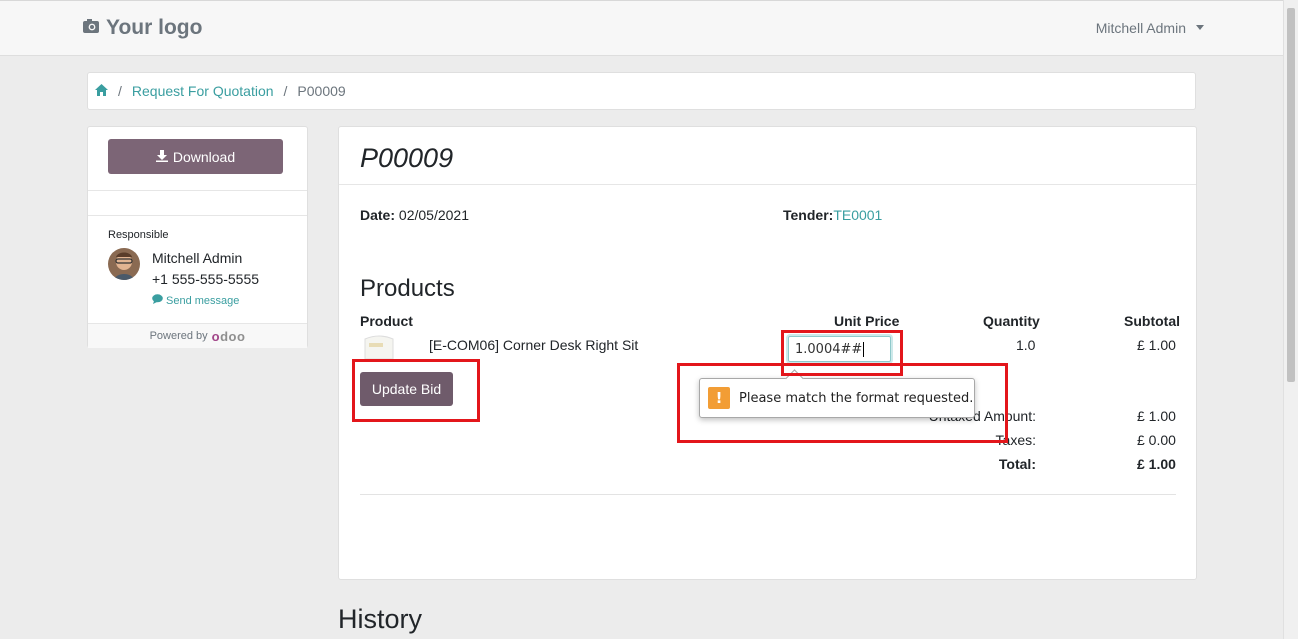 This screenshot has height=639, width=1298. Describe the element at coordinates (138, 235) in the screenshot. I see `responsible-label: Responsible` at that location.